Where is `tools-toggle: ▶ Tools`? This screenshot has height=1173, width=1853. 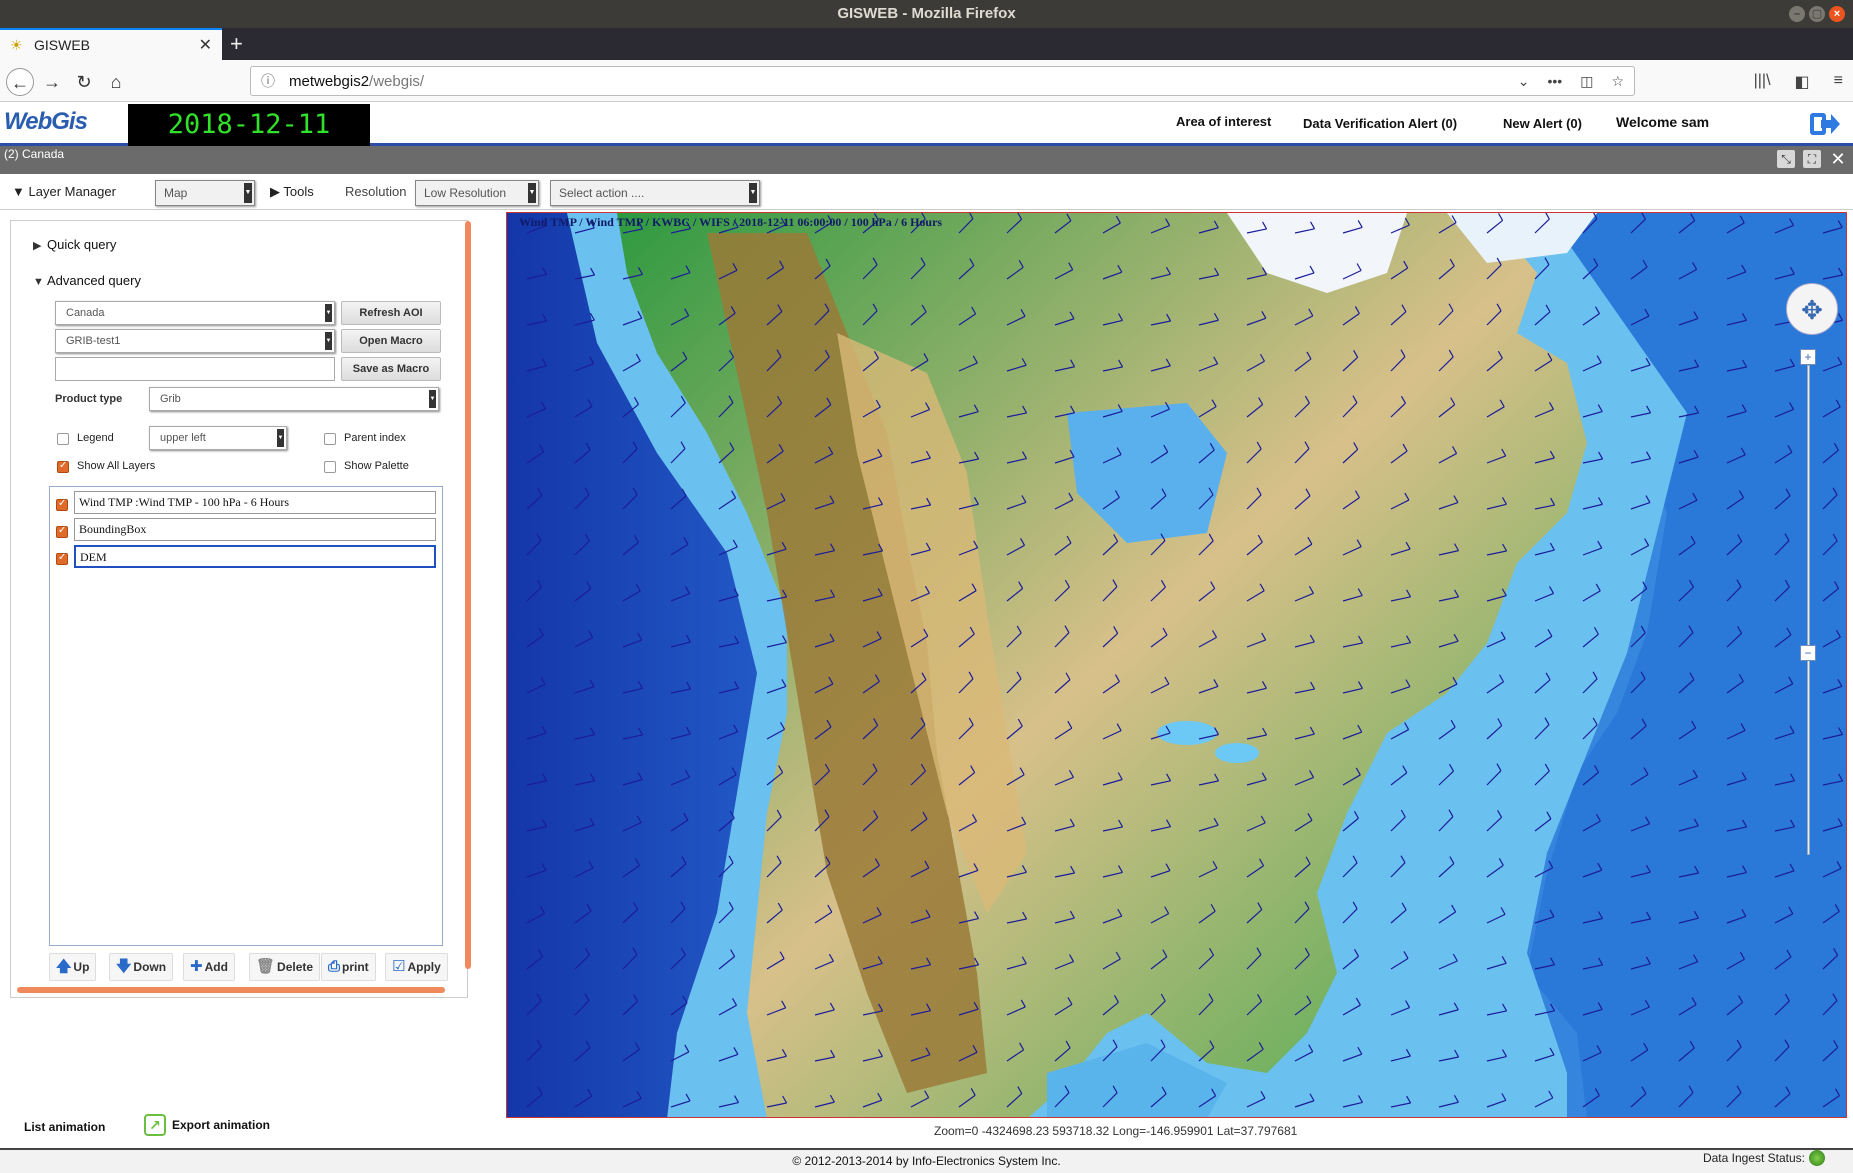
tools-toggle: ▶ Tools is located at coordinates (292, 192).